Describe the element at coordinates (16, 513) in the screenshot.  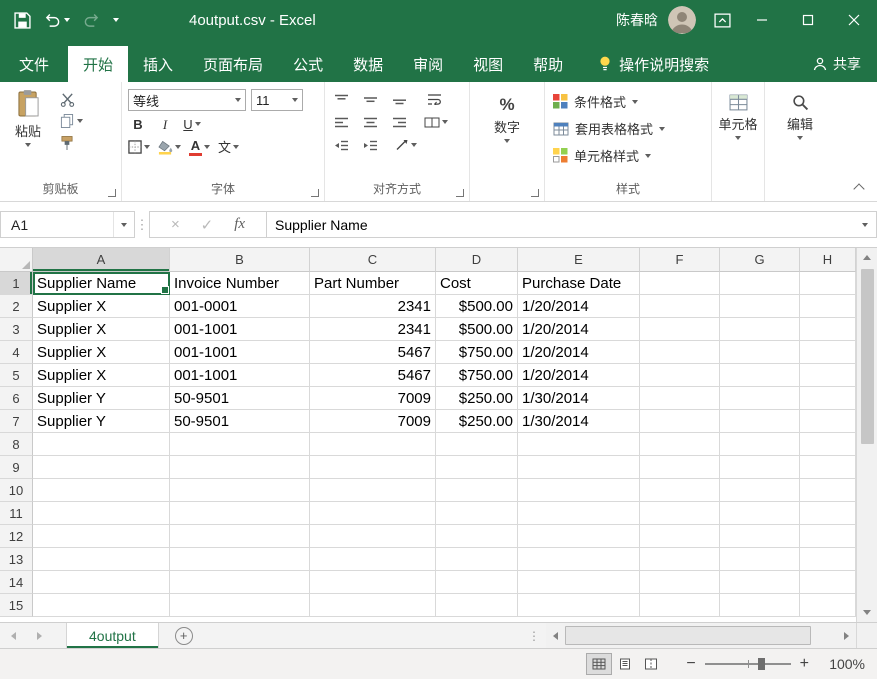
I see `row-header-11: 11` at that location.